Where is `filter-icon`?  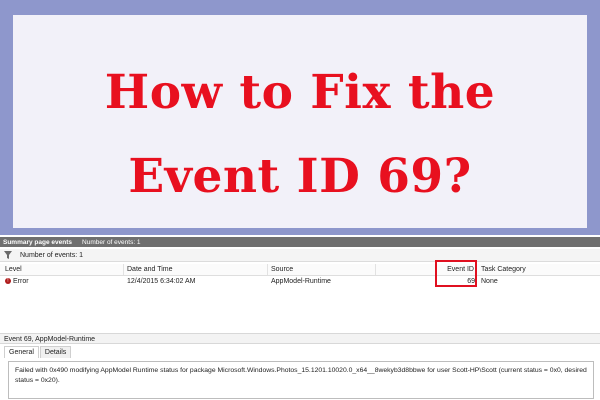
filter-icon is located at coordinates (8, 255).